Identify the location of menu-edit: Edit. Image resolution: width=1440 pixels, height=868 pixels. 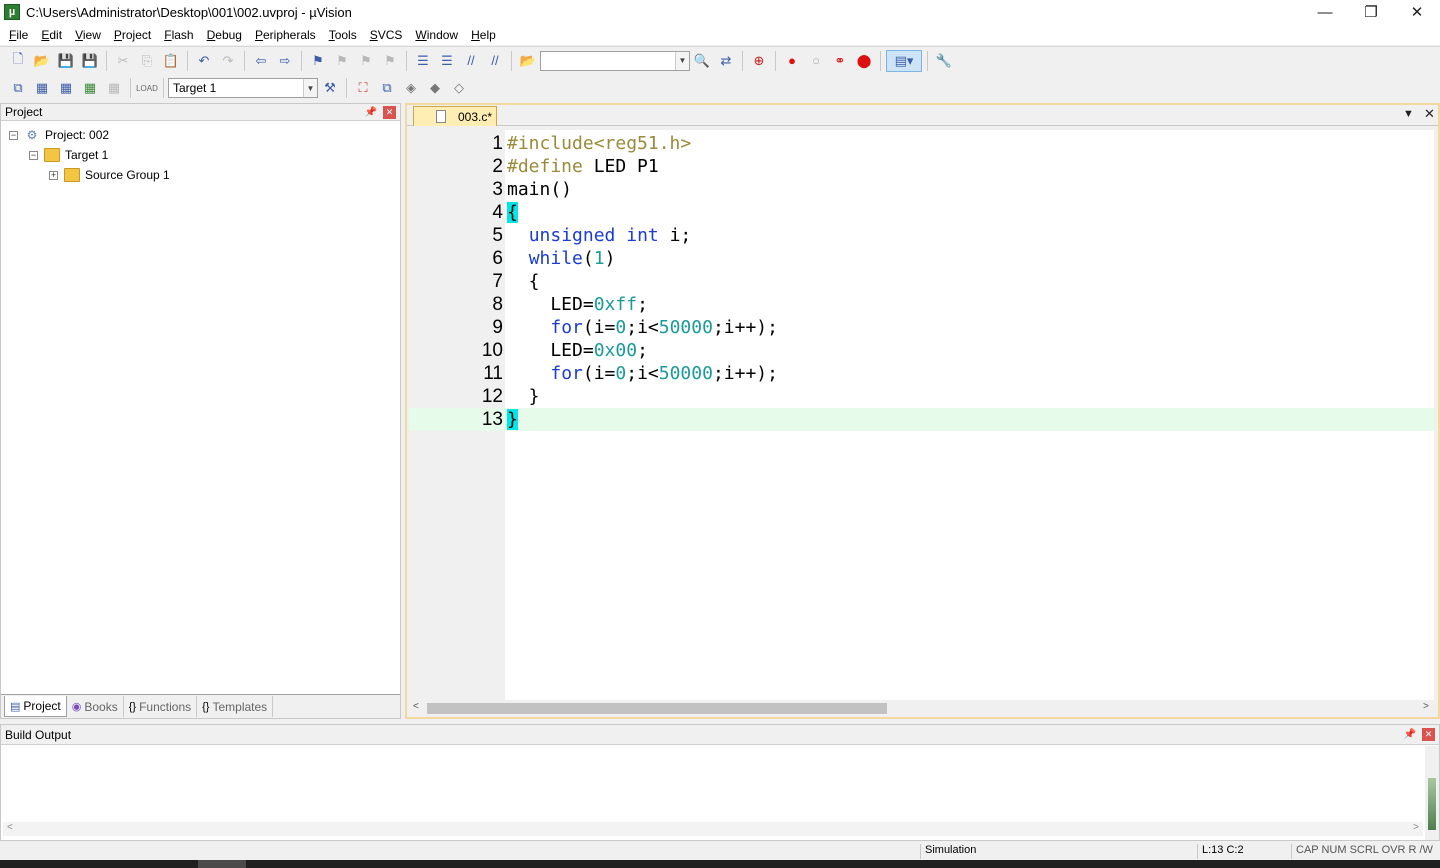
(51, 35).